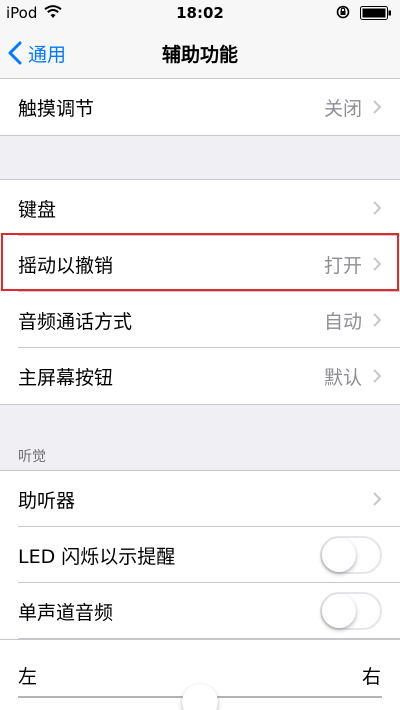 This screenshot has width=400, height=710. What do you see at coordinates (200, 697) in the screenshot?
I see `balance-slider-thumb` at bounding box center [200, 697].